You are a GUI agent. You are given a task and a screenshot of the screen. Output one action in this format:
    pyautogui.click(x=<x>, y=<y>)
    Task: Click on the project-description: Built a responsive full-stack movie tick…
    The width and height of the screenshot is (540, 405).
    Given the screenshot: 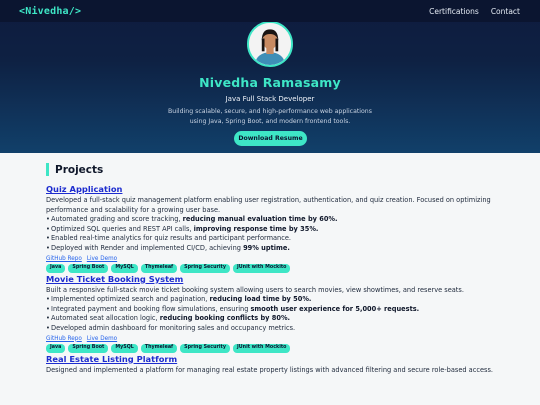 What is the action you would take?
    pyautogui.click(x=255, y=289)
    